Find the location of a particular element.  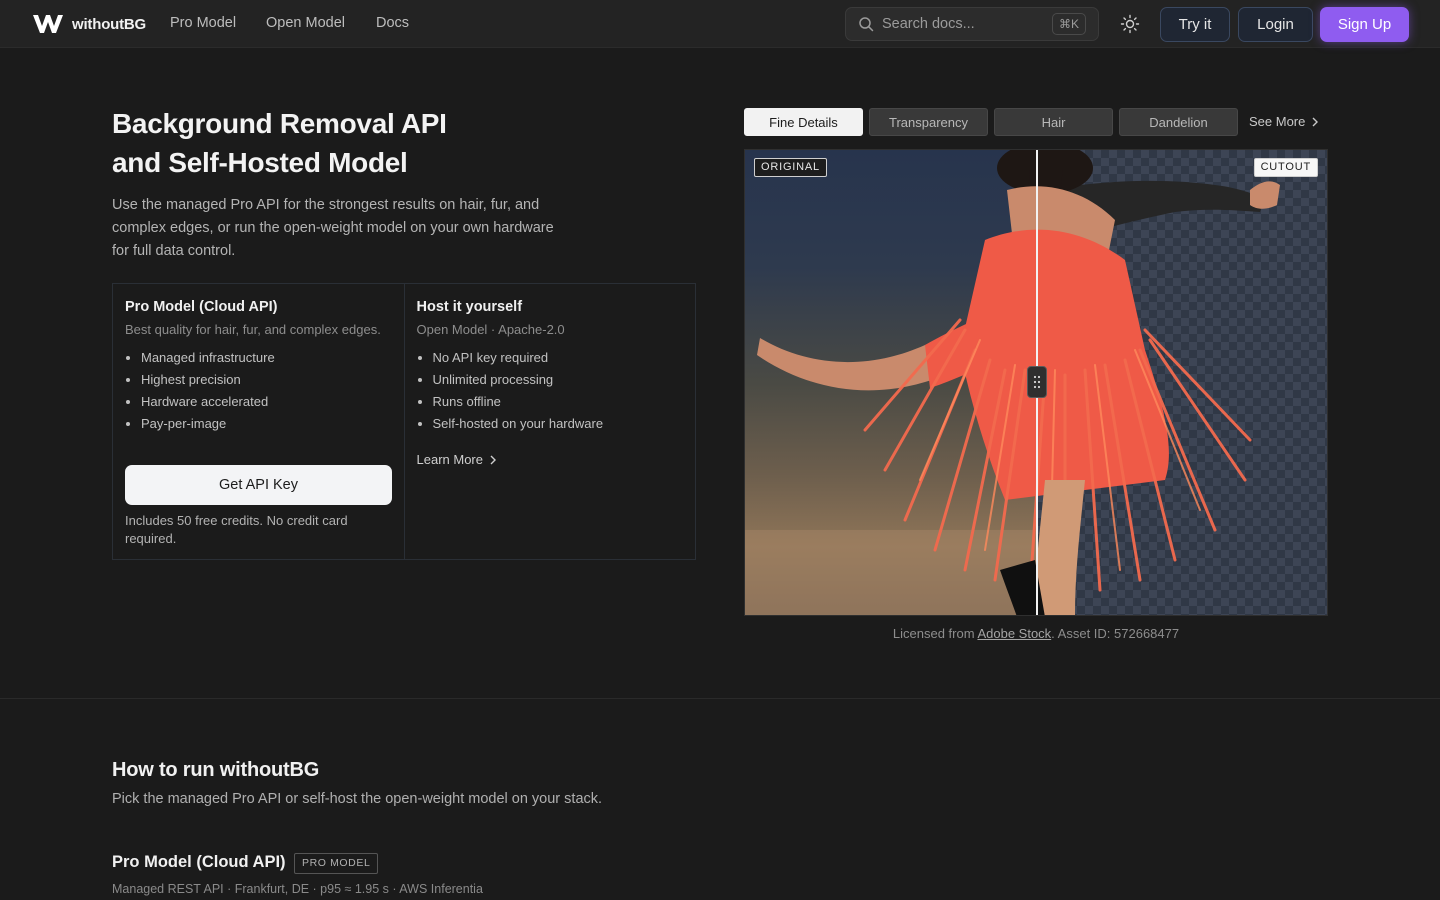

theme-toggle-button is located at coordinates (1130, 24).